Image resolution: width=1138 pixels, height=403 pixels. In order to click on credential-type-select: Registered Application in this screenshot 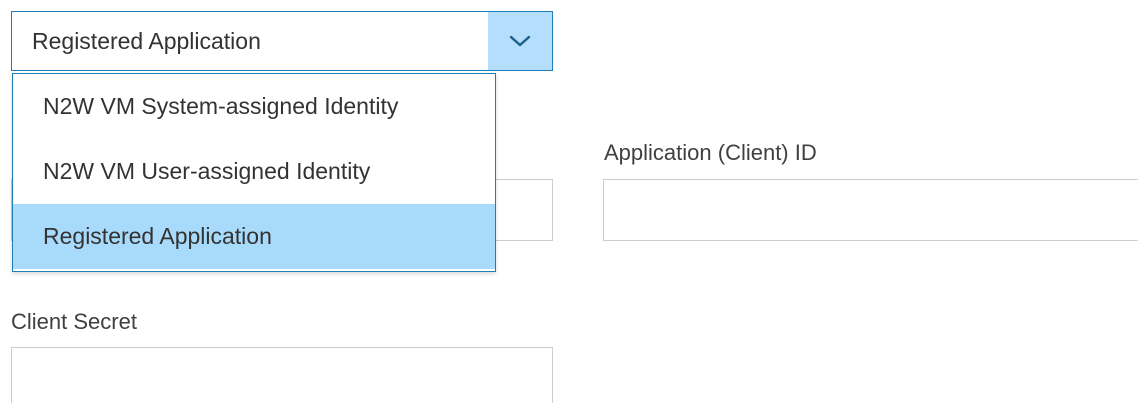, I will do `click(282, 41)`.